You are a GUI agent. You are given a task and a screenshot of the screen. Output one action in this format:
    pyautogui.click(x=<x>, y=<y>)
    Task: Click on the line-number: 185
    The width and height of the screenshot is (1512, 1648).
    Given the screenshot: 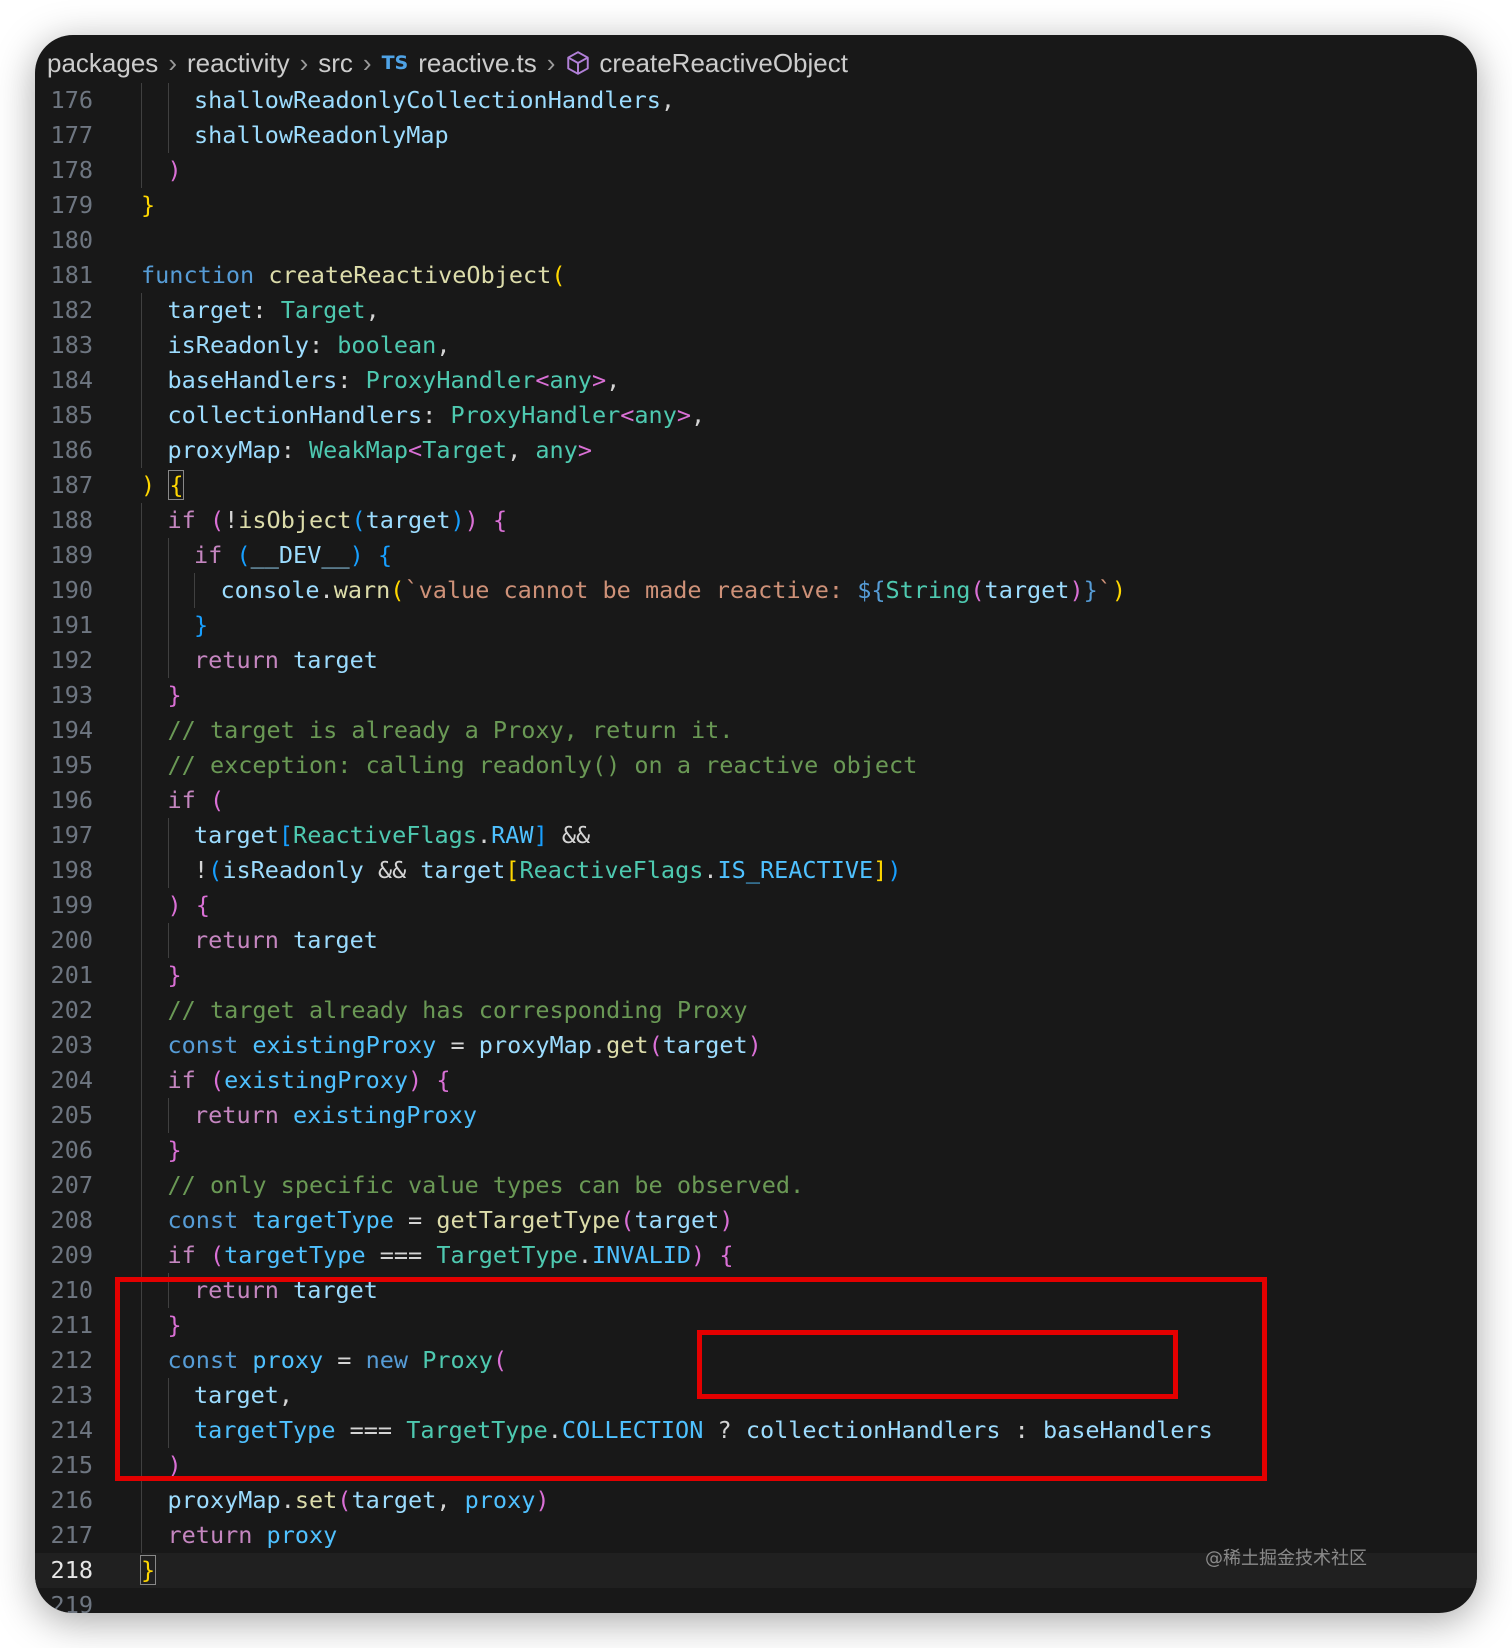 What is the action you would take?
    pyautogui.click(x=64, y=415)
    